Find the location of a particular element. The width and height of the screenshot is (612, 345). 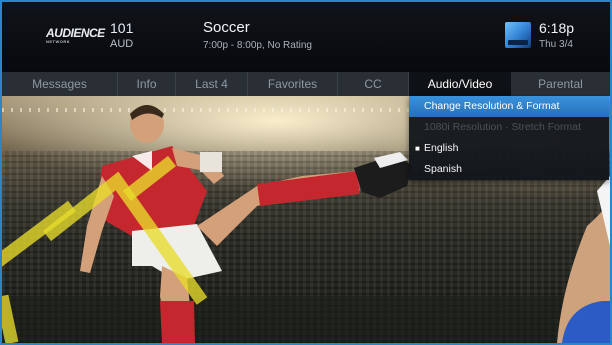

tab-favorites: Favorites is located at coordinates (293, 84).